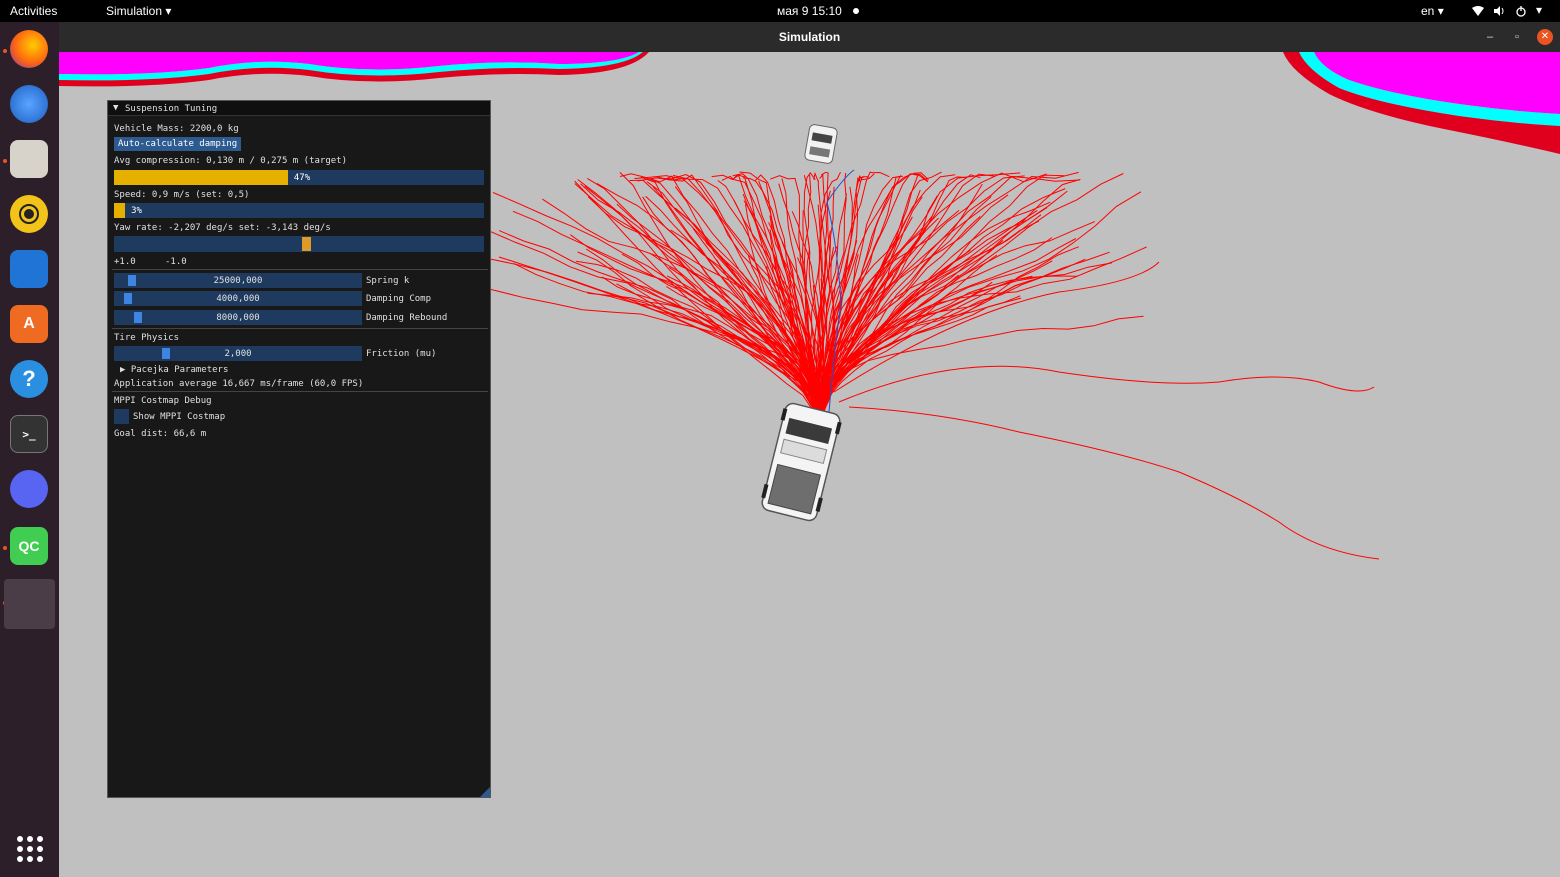  What do you see at coordinates (29, 379) in the screenshot?
I see `help-icon: ?` at bounding box center [29, 379].